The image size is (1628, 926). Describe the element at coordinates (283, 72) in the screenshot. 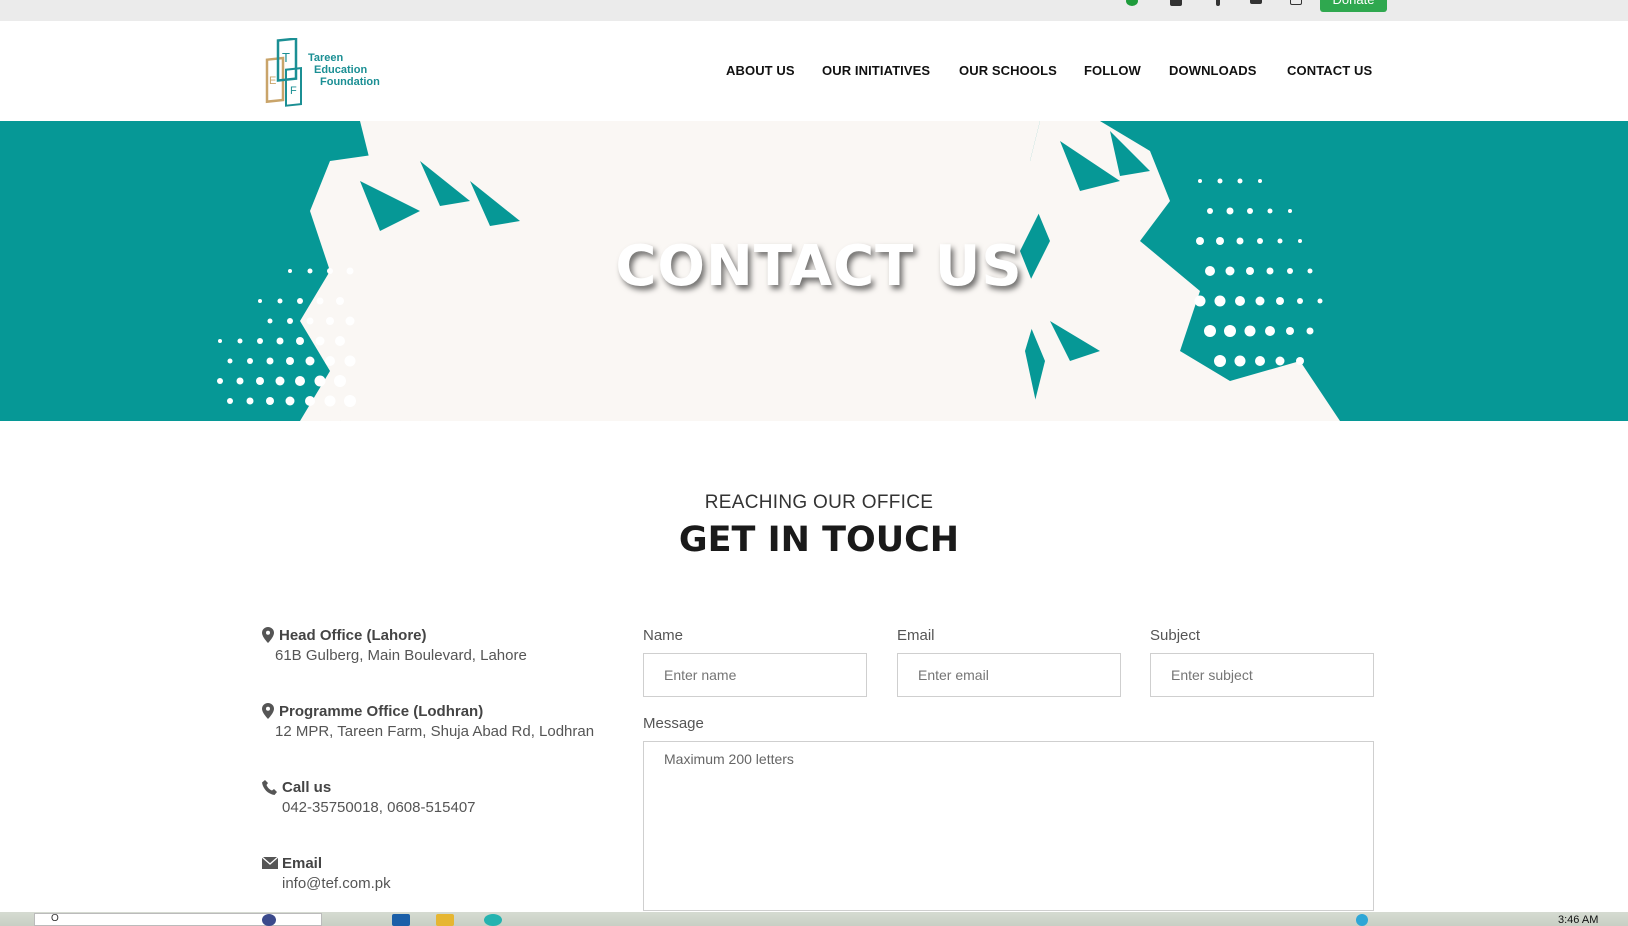

I see `logo-mark: T E F` at that location.